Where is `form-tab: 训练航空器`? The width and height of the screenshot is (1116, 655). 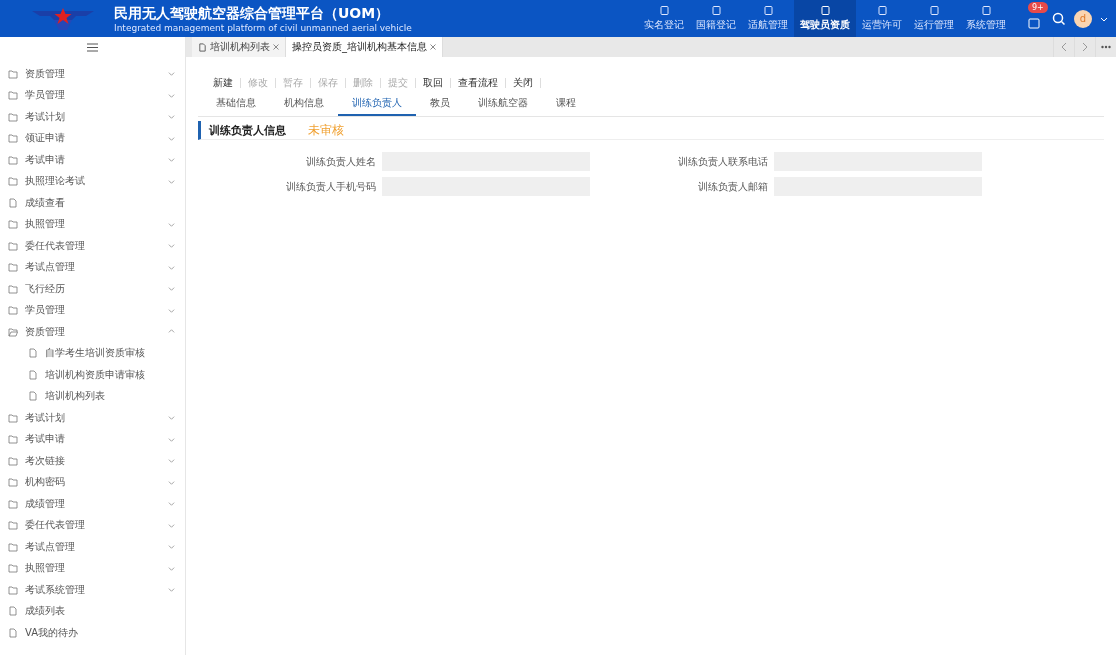 form-tab: 训练航空器 is located at coordinates (503, 104).